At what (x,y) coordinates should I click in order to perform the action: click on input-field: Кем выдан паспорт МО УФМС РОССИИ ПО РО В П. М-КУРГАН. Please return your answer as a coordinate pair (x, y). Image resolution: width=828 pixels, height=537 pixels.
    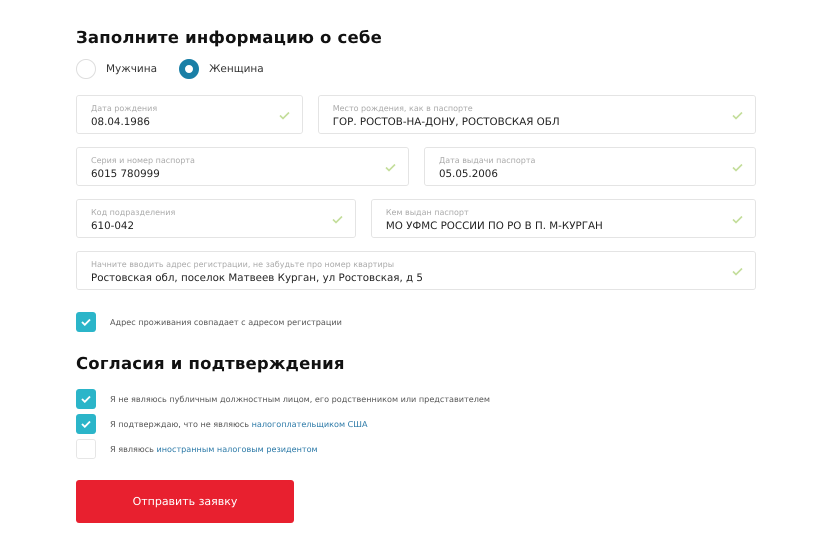
    Looking at the image, I should click on (563, 218).